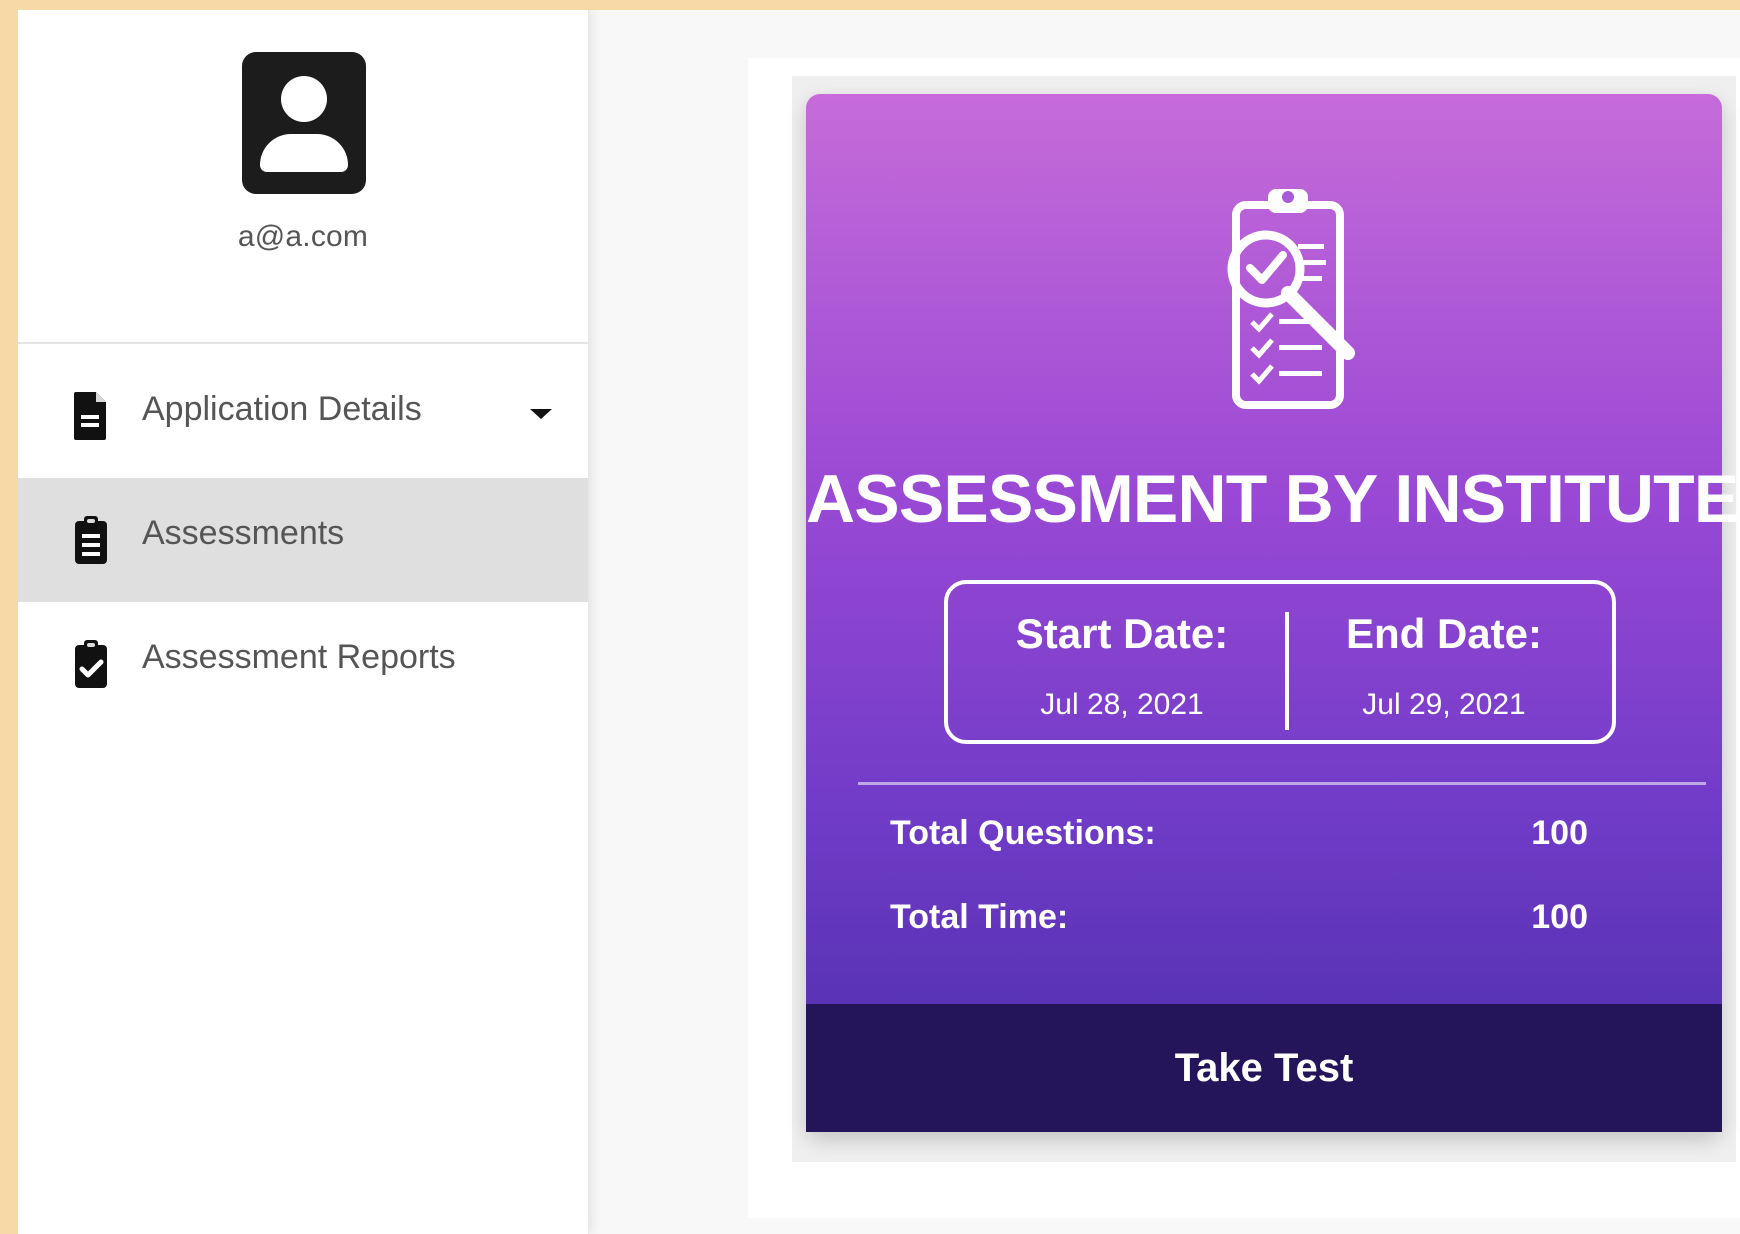 This screenshot has height=1234, width=1740. I want to click on start-date-value: Jul 28, 2021, so click(1122, 704).